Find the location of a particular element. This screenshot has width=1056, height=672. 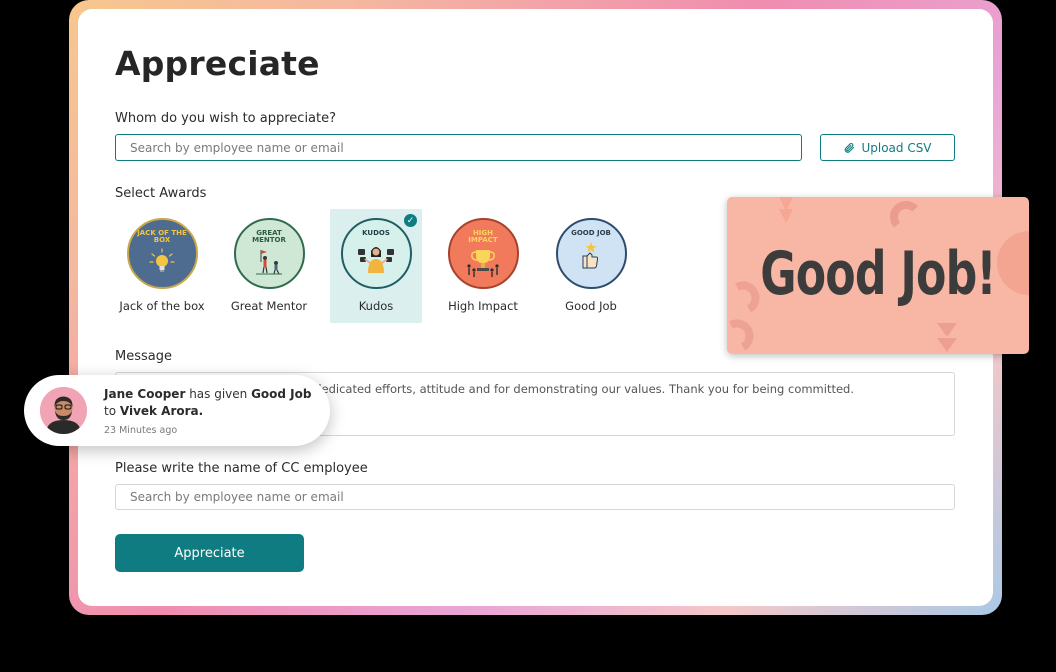

badge-text: GOOD JOB is located at coordinates (591, 233).